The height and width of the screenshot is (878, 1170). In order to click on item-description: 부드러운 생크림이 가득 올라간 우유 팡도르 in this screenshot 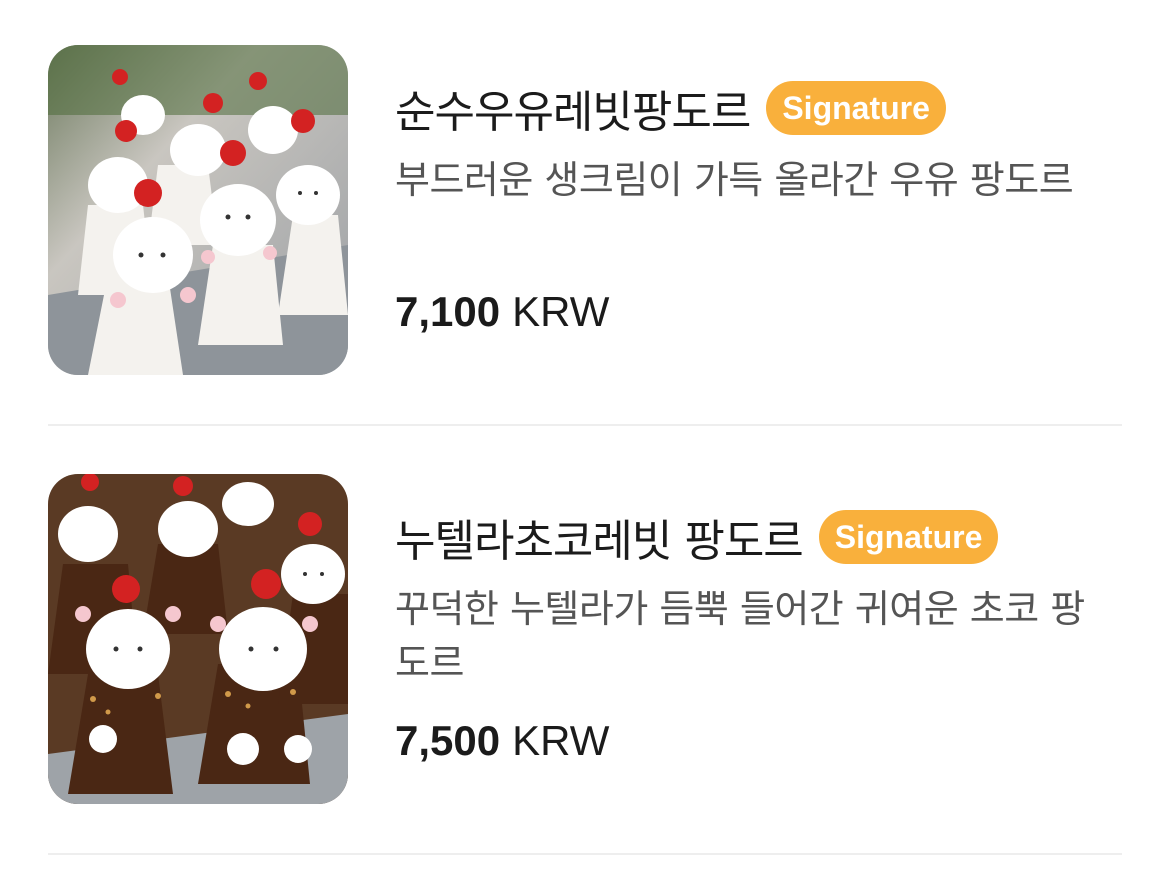, I will do `click(734, 180)`.